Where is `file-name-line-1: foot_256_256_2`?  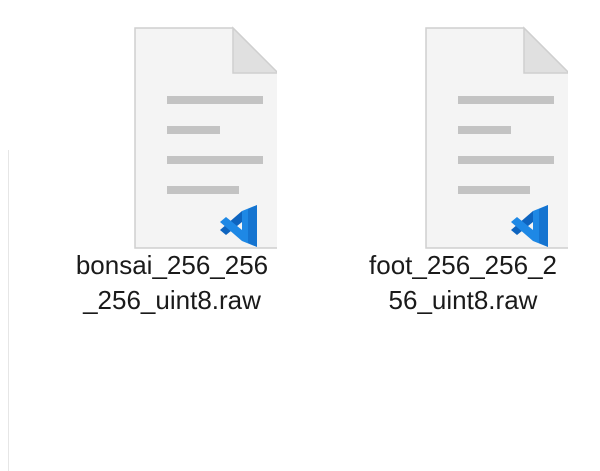 file-name-line-1: foot_256_256_2 is located at coordinates (463, 265).